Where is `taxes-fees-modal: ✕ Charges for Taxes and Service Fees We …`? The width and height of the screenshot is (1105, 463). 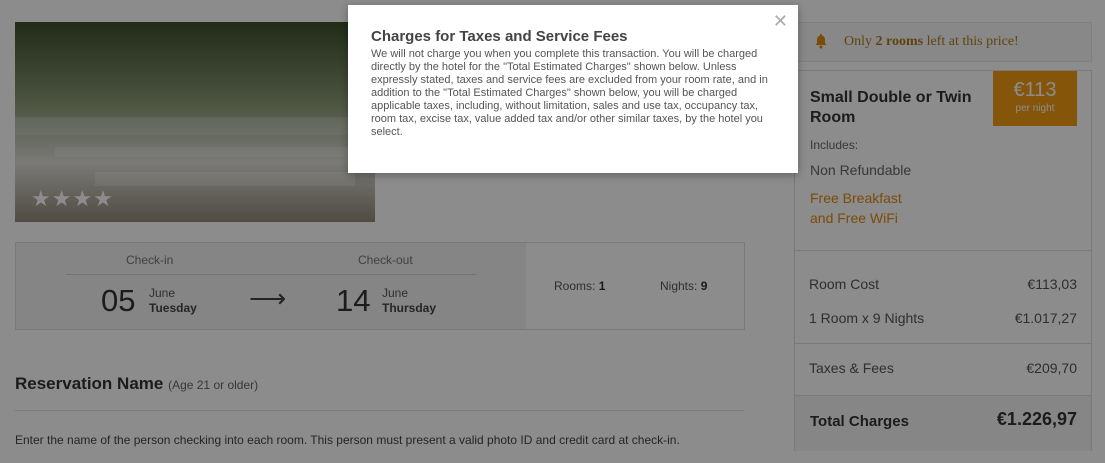
taxes-fees-modal: ✕ Charges for Taxes and Service Fees We … is located at coordinates (573, 89).